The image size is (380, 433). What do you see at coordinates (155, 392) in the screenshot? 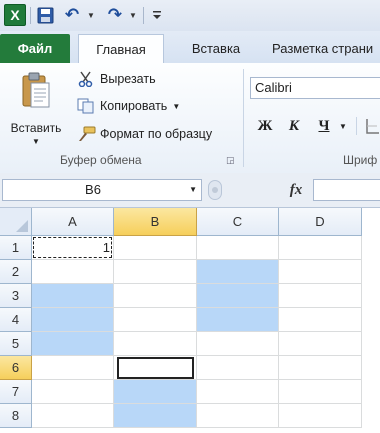
I see `cell-b7` at bounding box center [155, 392].